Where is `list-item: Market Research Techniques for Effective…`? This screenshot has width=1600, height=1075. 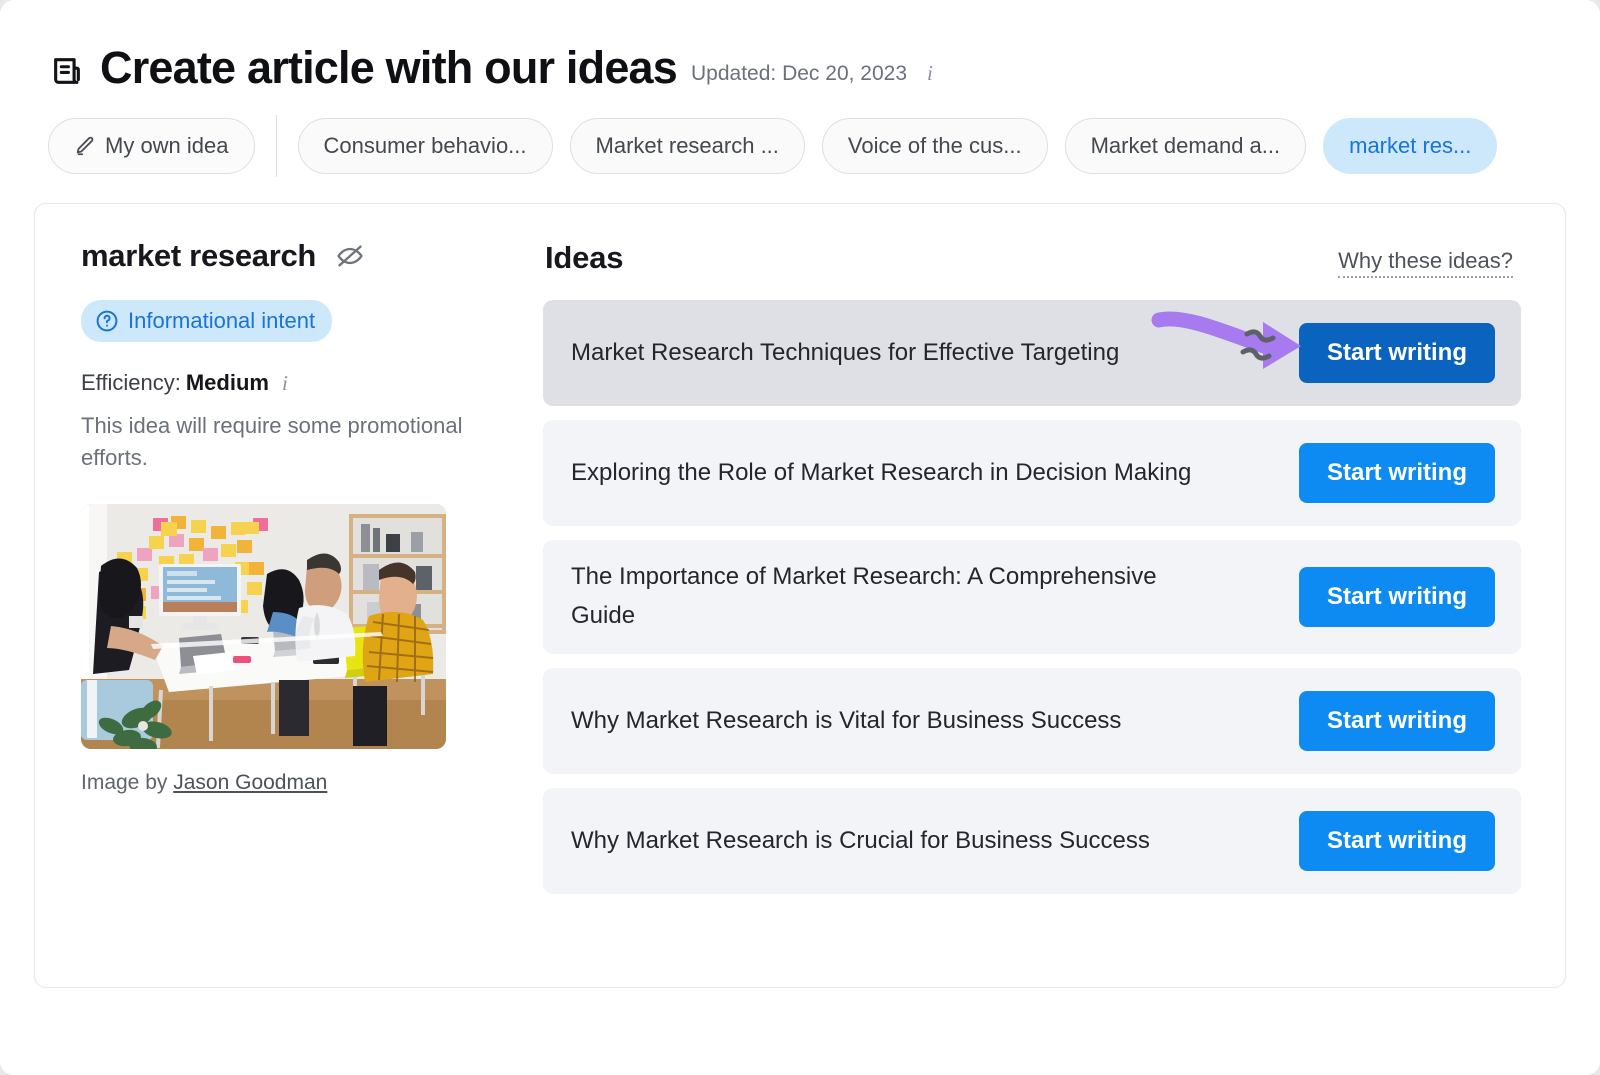
list-item: Market Research Techniques for Effective… is located at coordinates (1032, 353).